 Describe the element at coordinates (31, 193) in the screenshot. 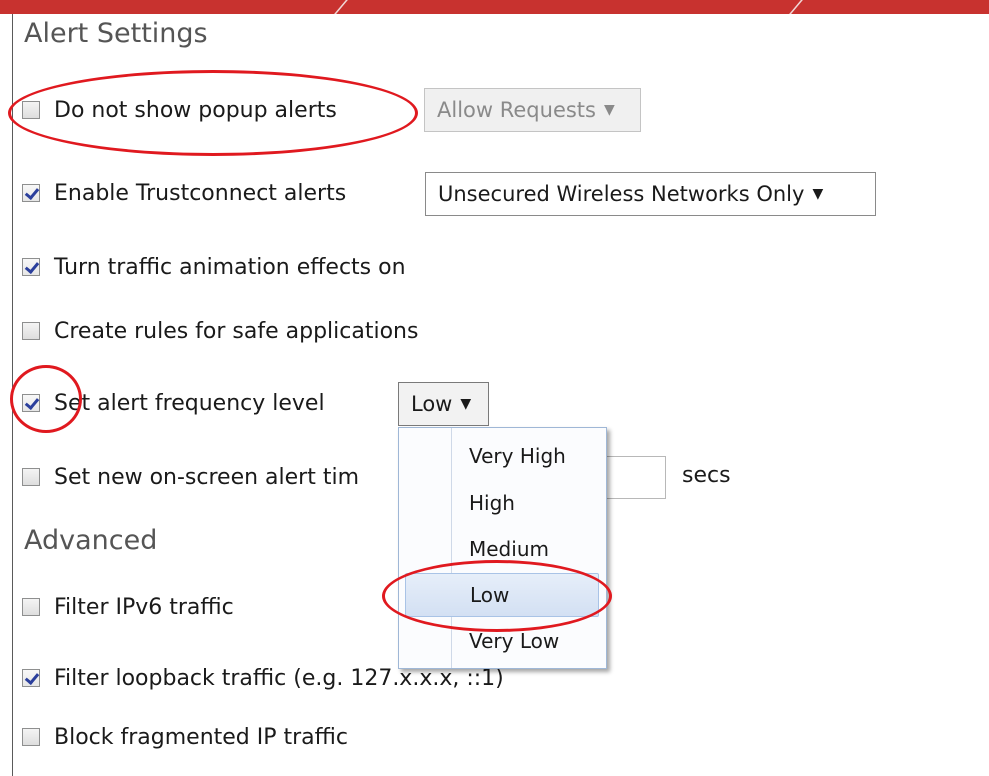

I see `checkbox-trustconnect` at that location.